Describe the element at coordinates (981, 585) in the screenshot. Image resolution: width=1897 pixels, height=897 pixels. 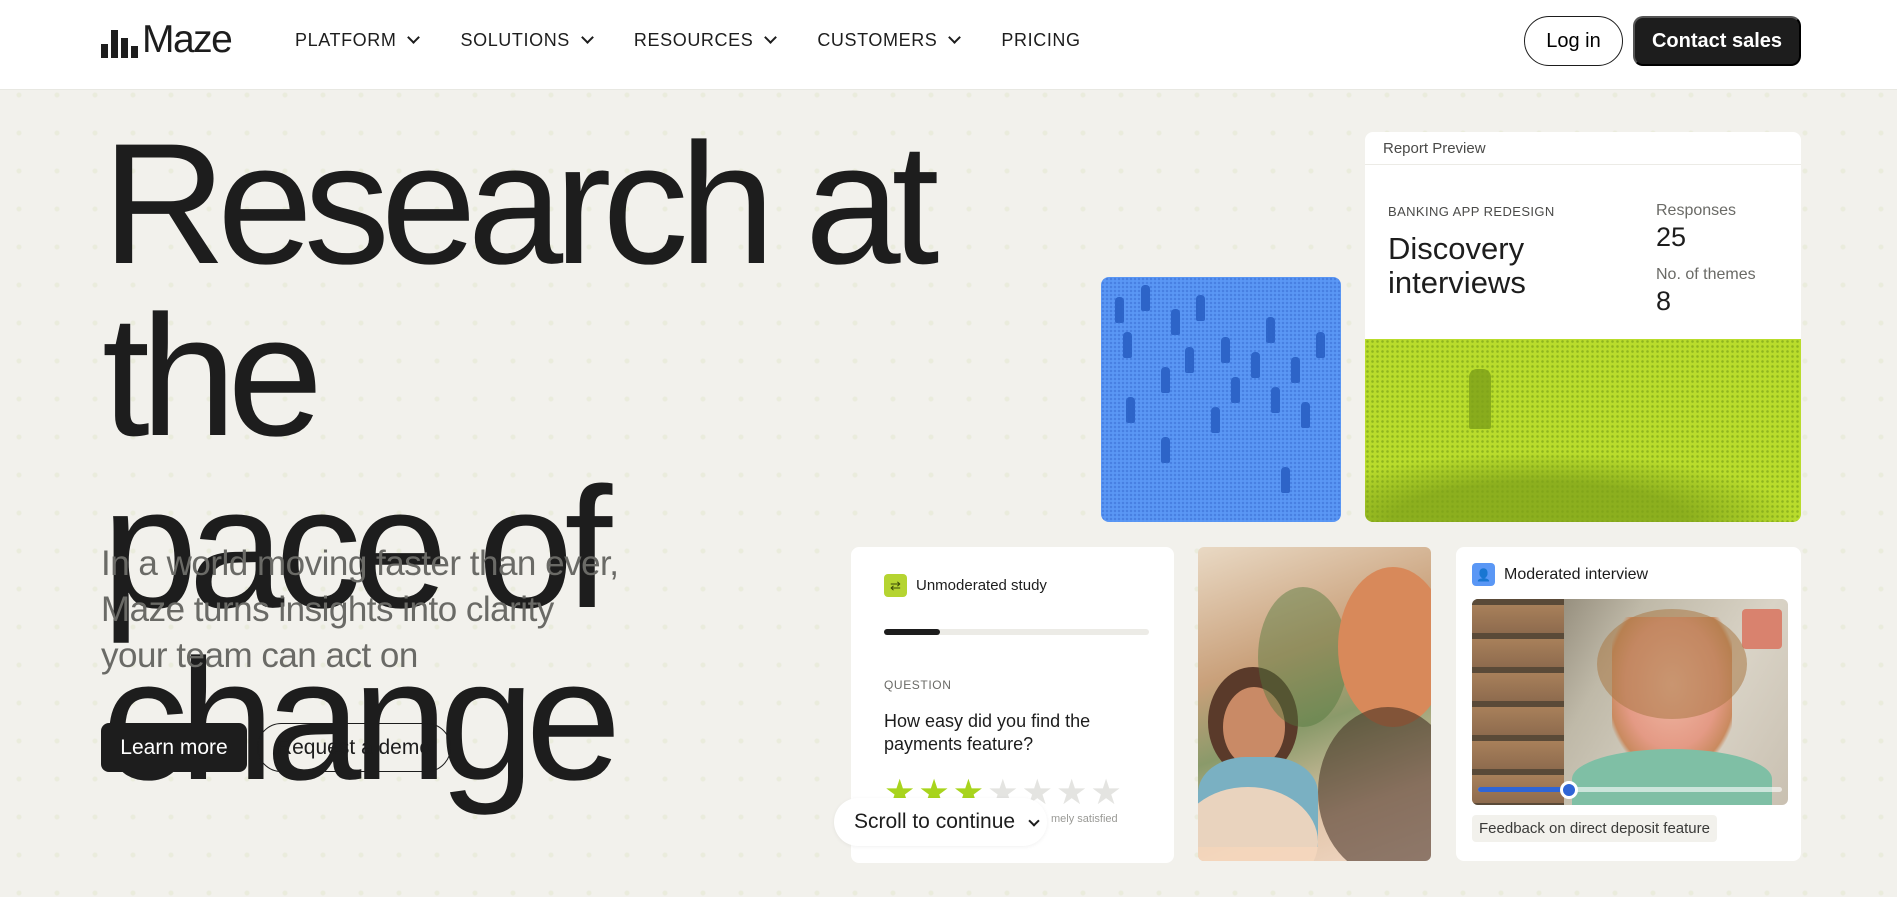
I see `study-tag: Unmoderated study` at that location.